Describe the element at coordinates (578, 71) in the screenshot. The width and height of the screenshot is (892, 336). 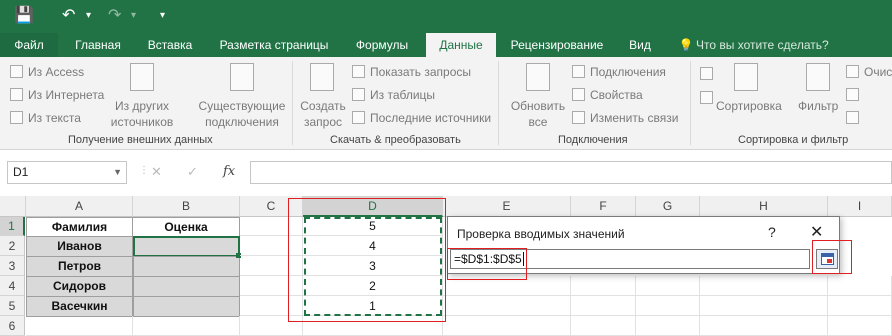
I see `connections-icon` at that location.